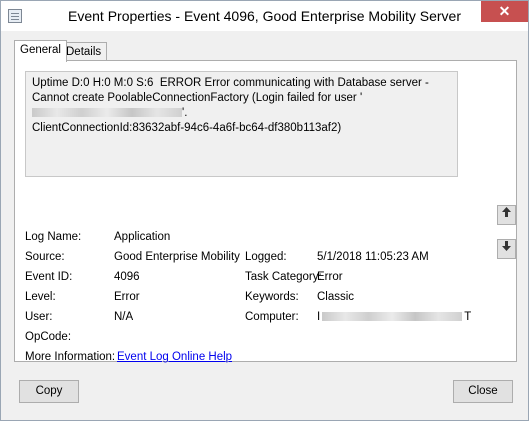 This screenshot has height=421, width=529. Describe the element at coordinates (142, 237) in the screenshot. I see `log-name-value: Application` at that location.